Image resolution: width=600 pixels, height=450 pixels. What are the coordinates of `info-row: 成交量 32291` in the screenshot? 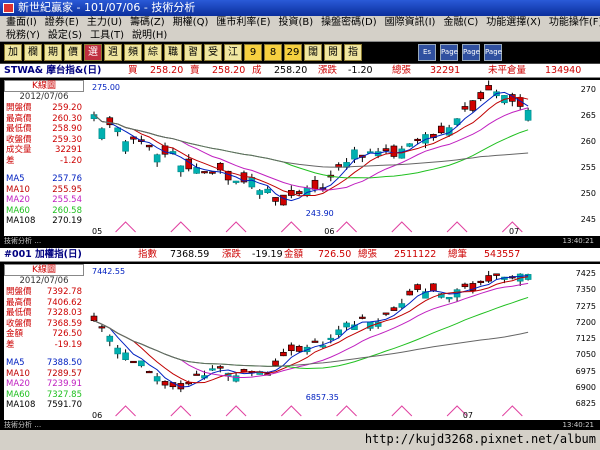 It's located at (44, 150).